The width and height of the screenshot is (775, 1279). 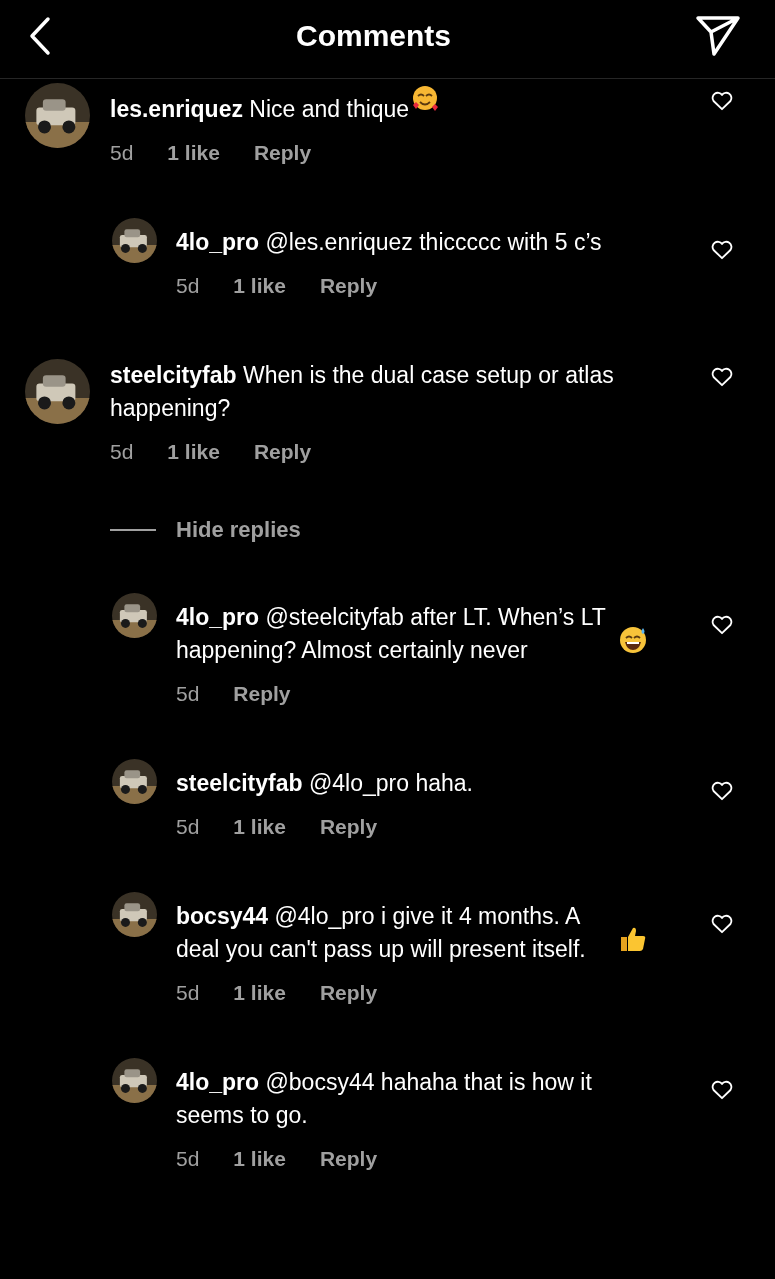 What do you see at coordinates (389, 242) in the screenshot?
I see `comment-text: 4lo_pro @les.enriquez thiccccc with 5 c’s` at bounding box center [389, 242].